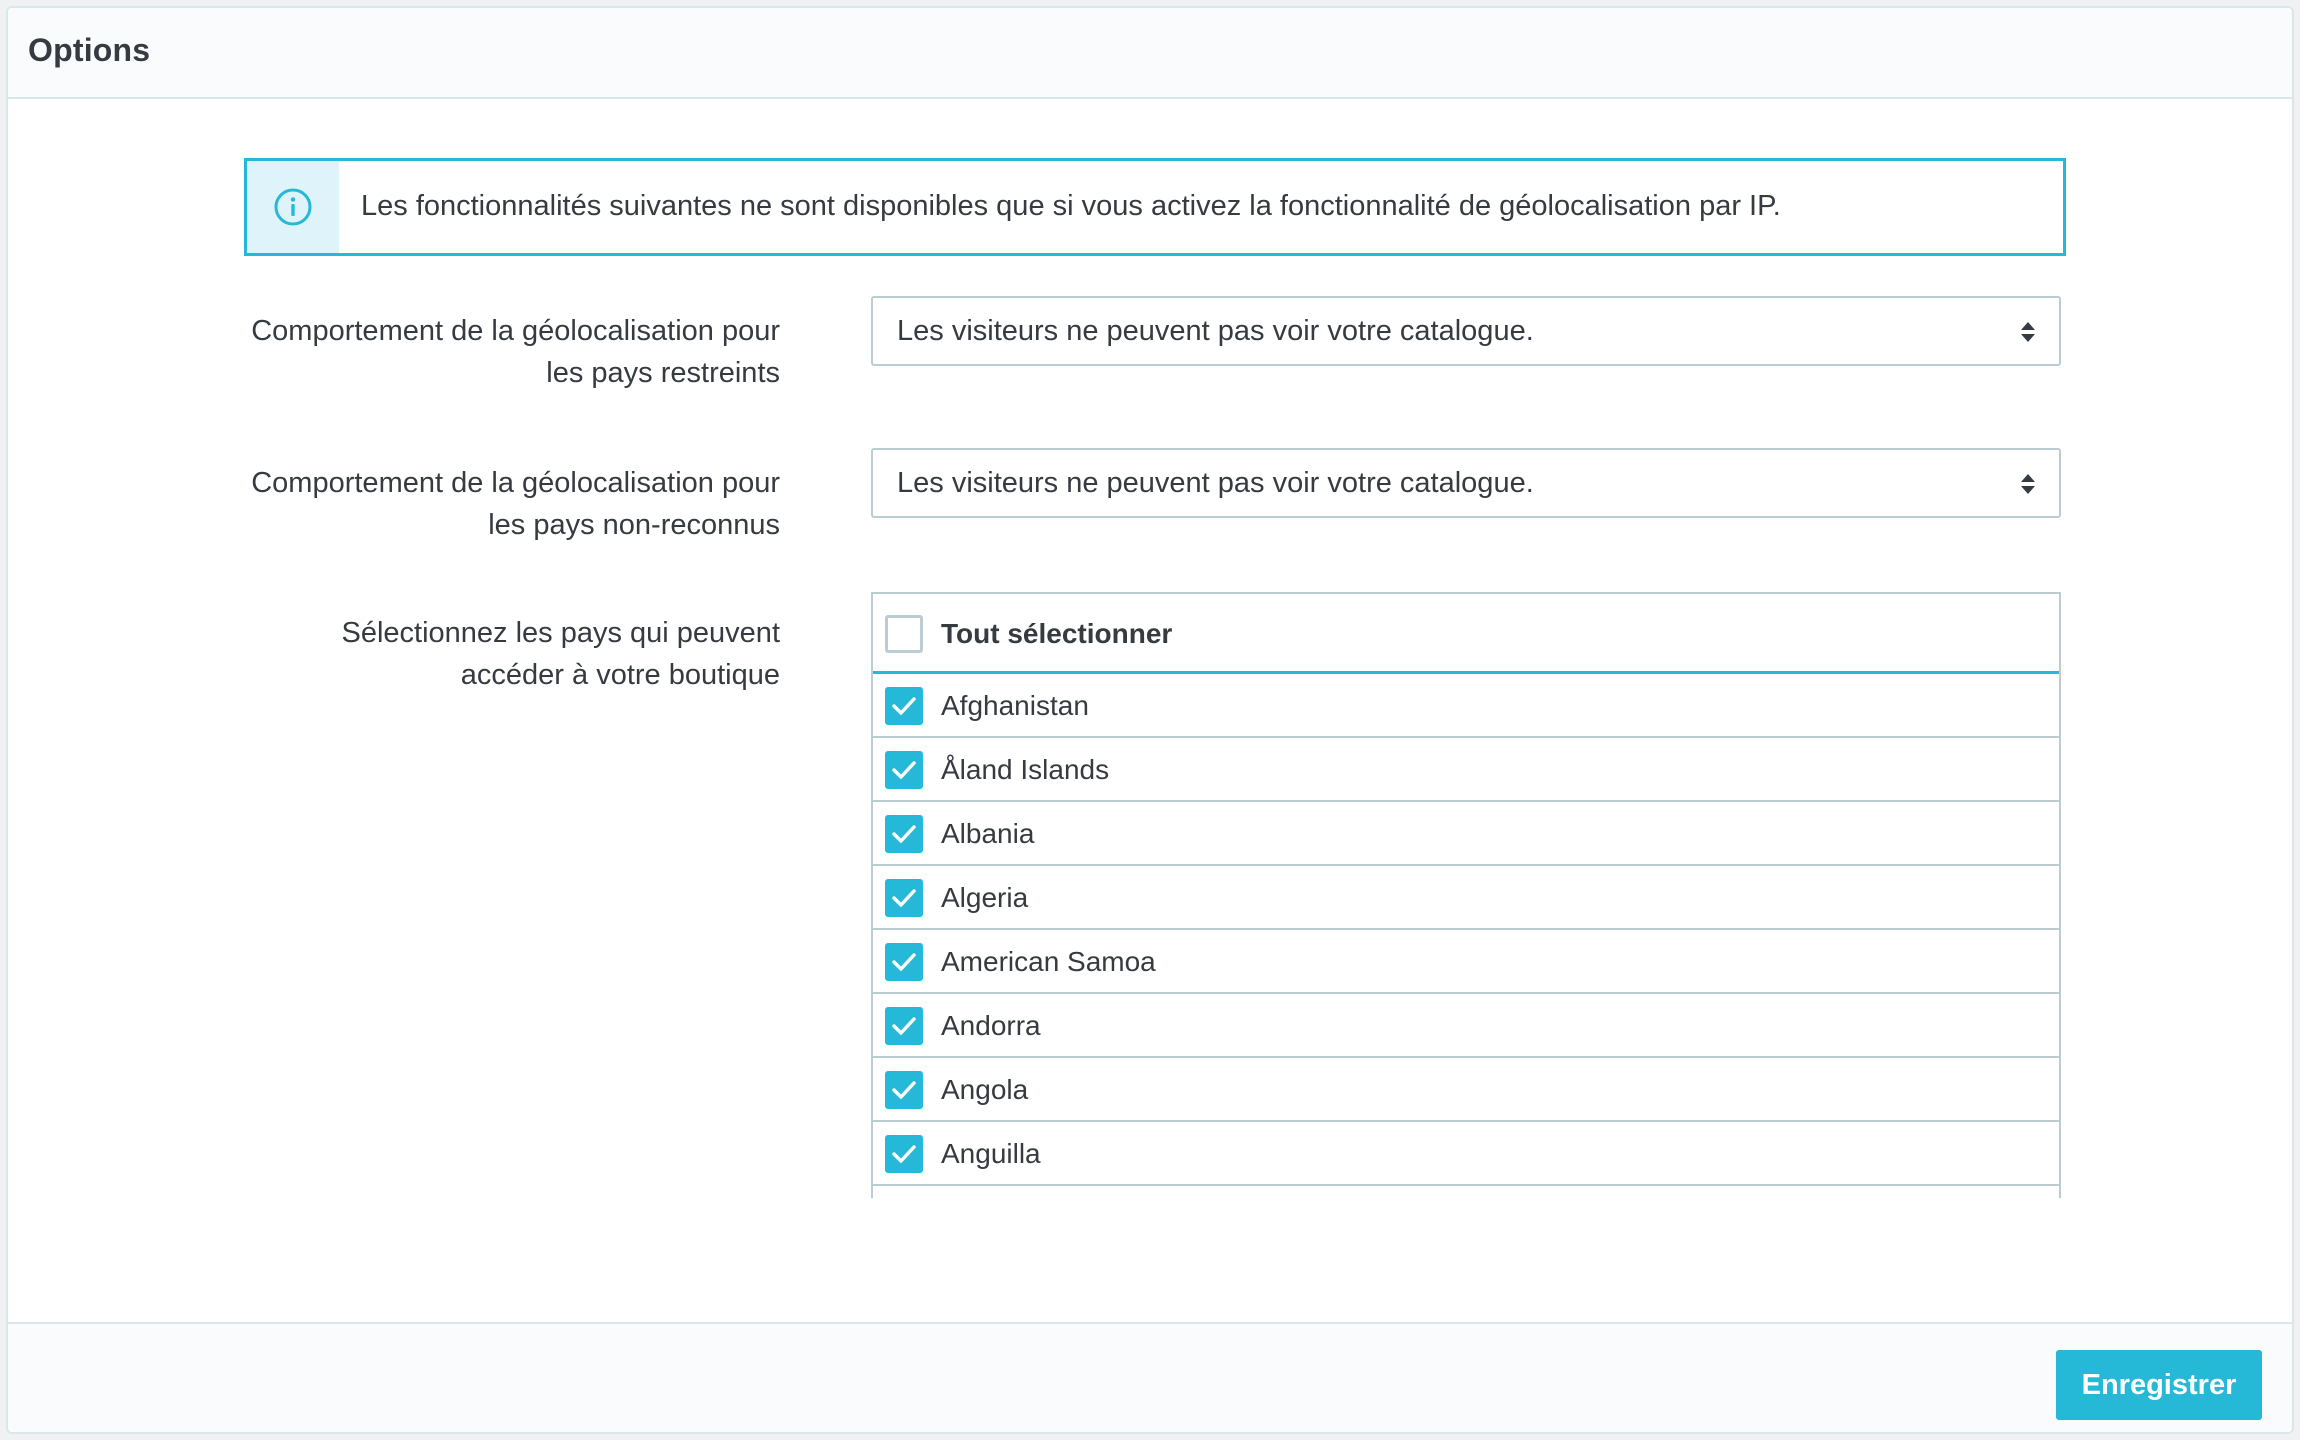  Describe the element at coordinates (1466, 1026) in the screenshot. I see `country-row: Andorra` at that location.